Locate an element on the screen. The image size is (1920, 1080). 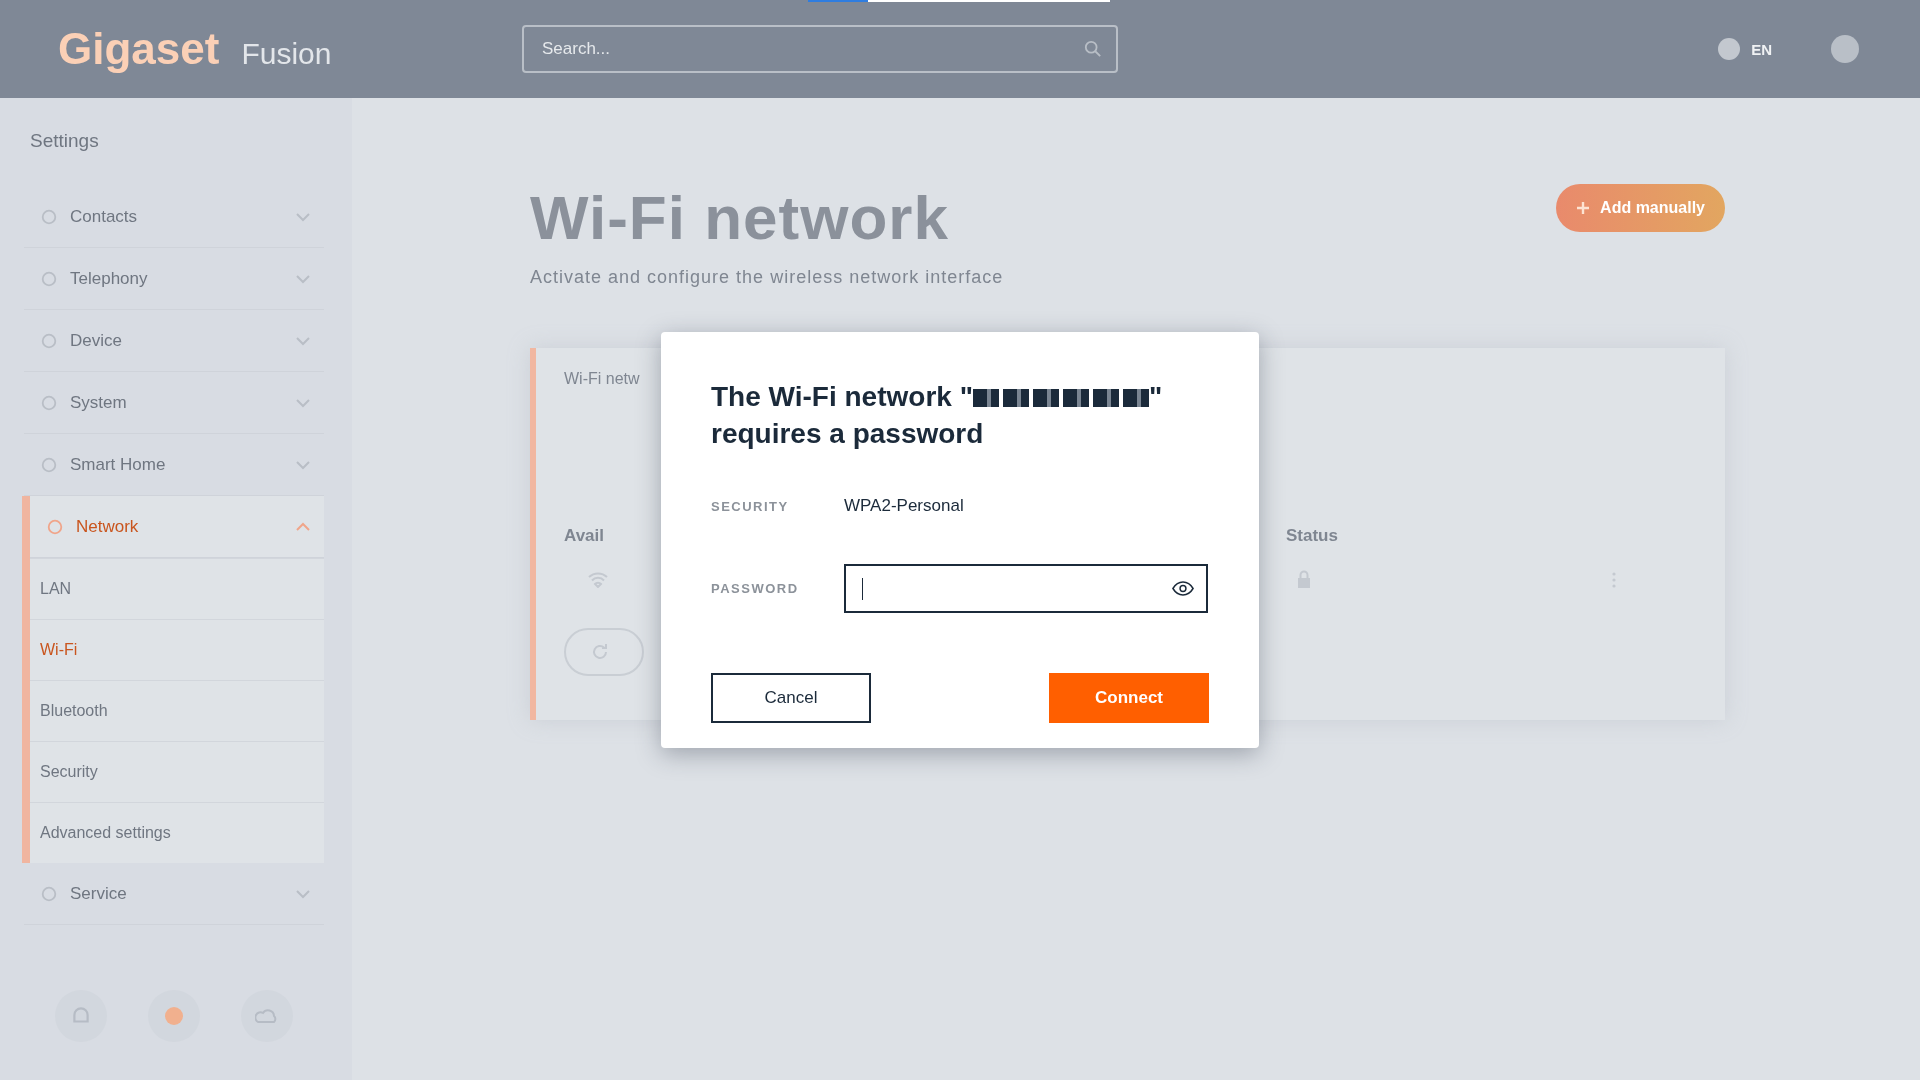
connect-button: Connect is located at coordinates (1129, 698).